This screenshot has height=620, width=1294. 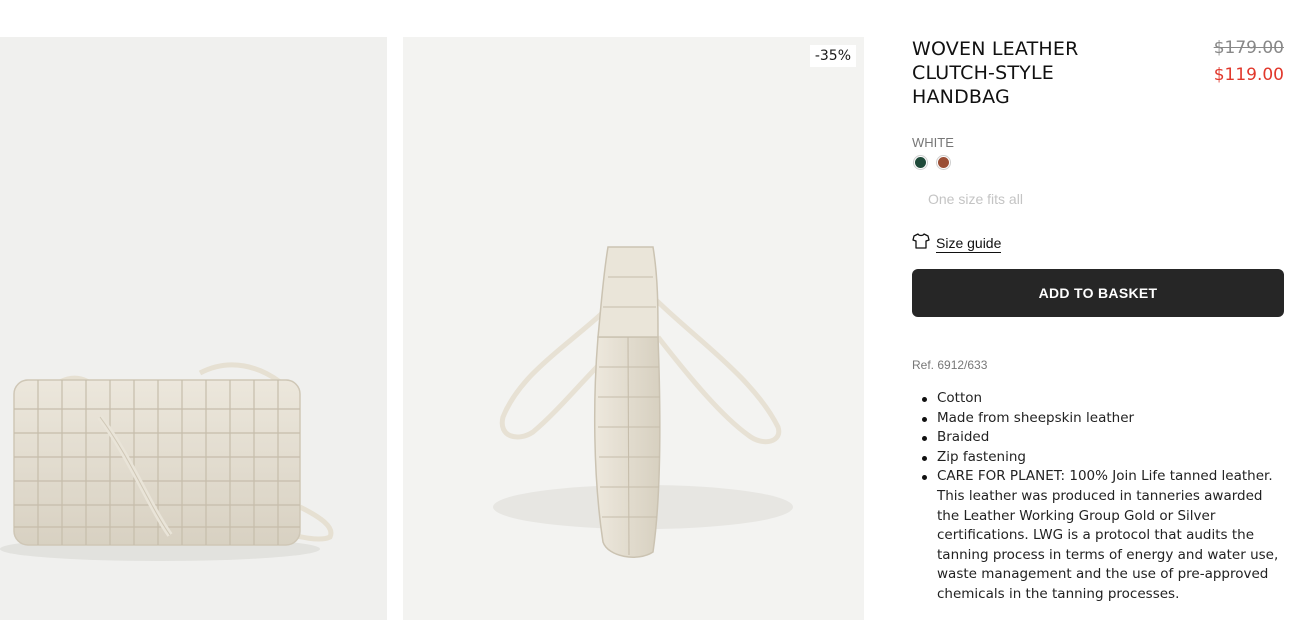 I want to click on tshirt-icon, so click(x=921, y=243).